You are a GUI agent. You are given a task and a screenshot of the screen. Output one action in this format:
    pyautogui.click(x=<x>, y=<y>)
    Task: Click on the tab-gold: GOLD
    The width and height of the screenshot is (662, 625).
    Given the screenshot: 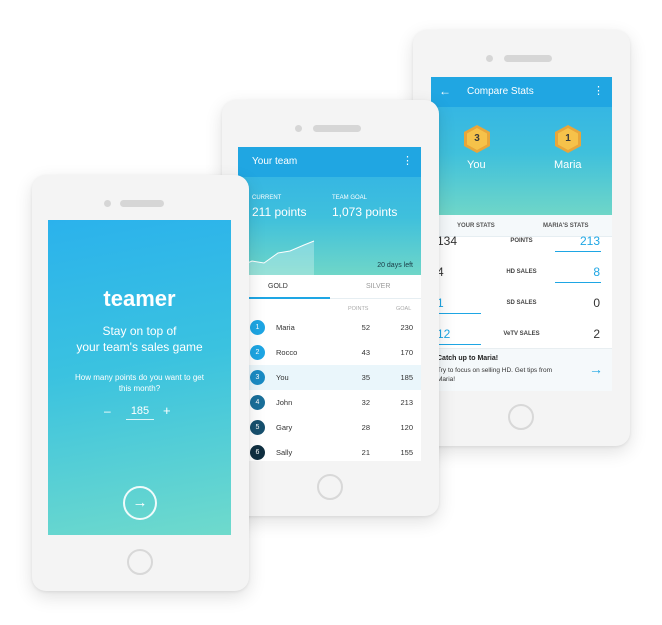 What is the action you would take?
    pyautogui.click(x=278, y=286)
    